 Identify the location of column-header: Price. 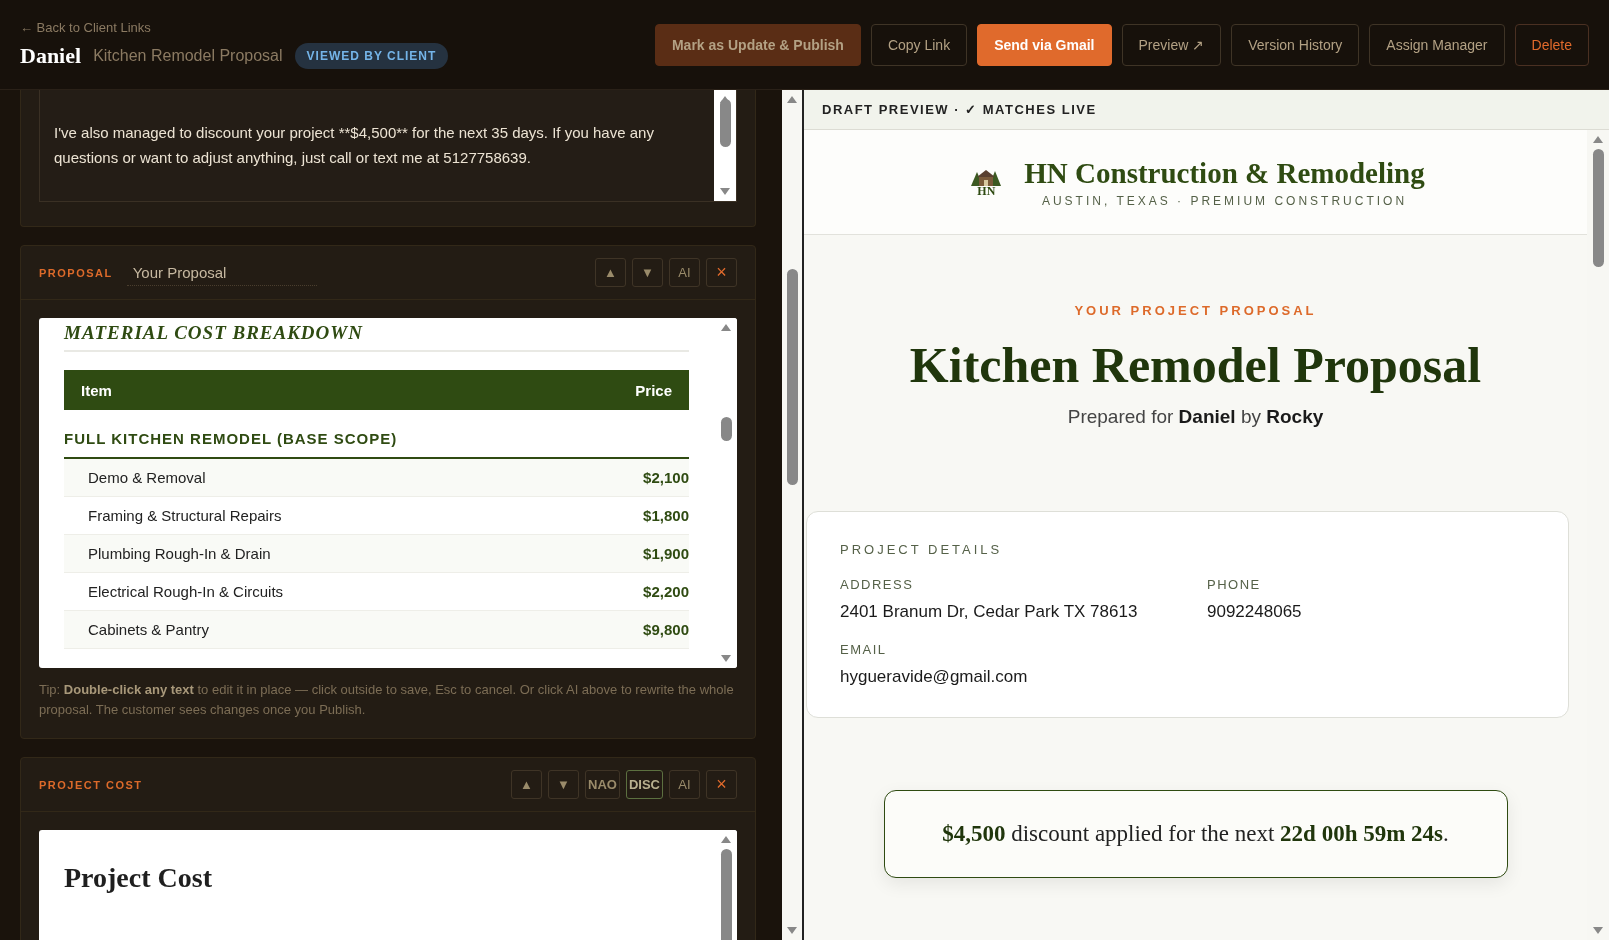
(618, 390).